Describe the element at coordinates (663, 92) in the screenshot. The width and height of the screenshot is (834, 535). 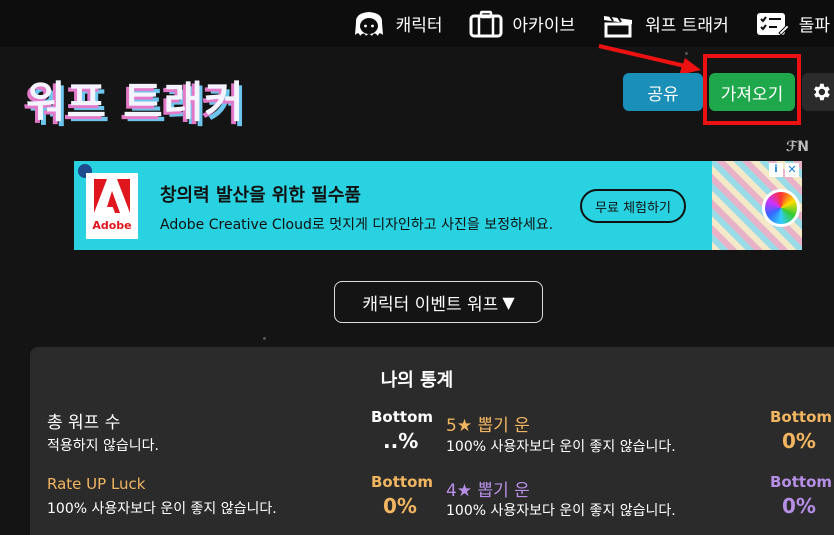
I see `share-button: 공유` at that location.